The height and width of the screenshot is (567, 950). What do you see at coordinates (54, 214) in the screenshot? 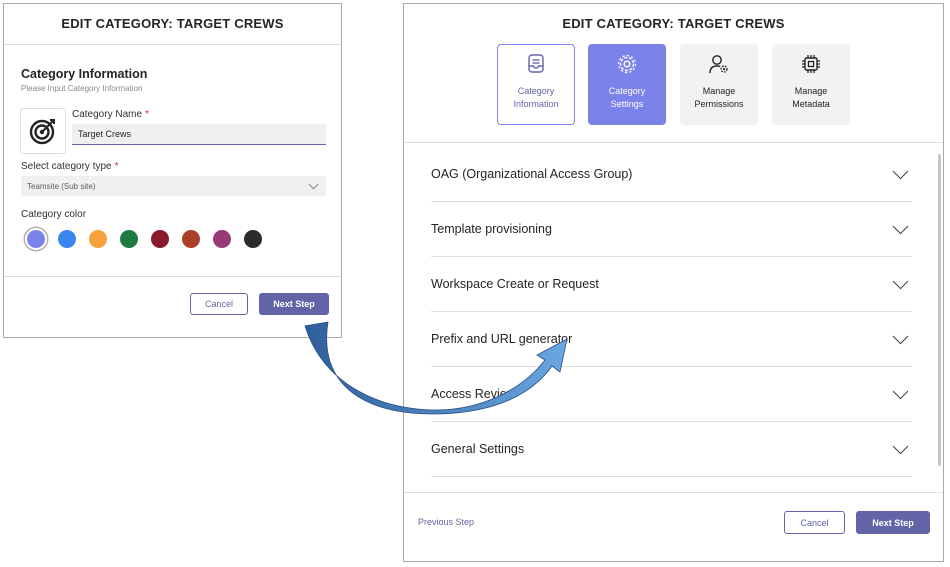
I see `category-color-label: Category color` at bounding box center [54, 214].